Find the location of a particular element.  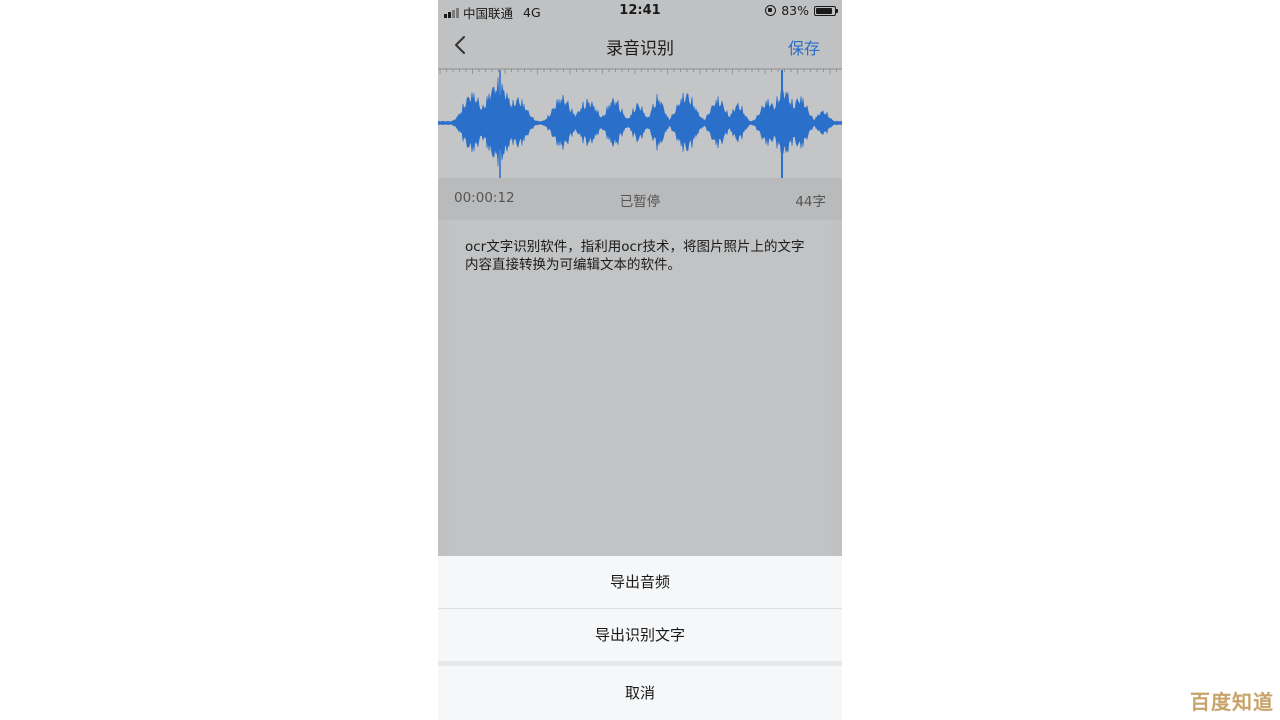

recording-info-row: 00:00:12 已暂停 44字 is located at coordinates (640, 199).